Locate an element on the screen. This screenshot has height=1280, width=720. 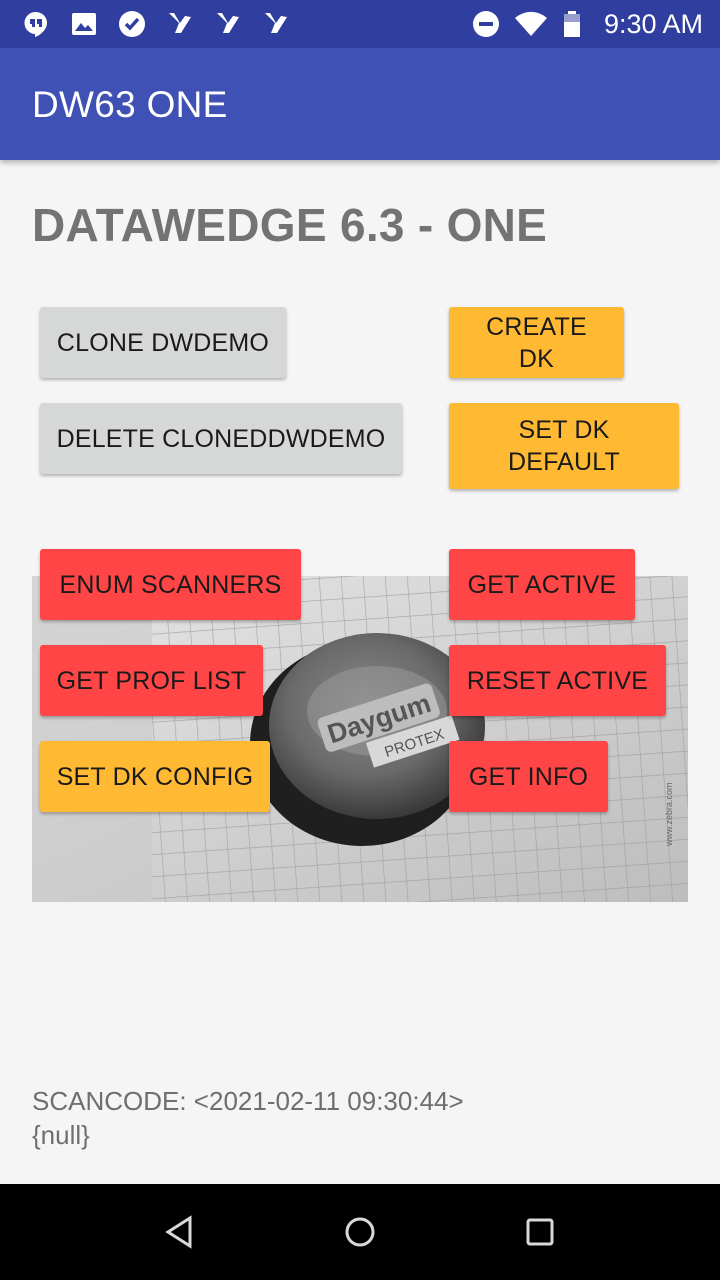
get-info-button: GET INFO is located at coordinates (528, 776).